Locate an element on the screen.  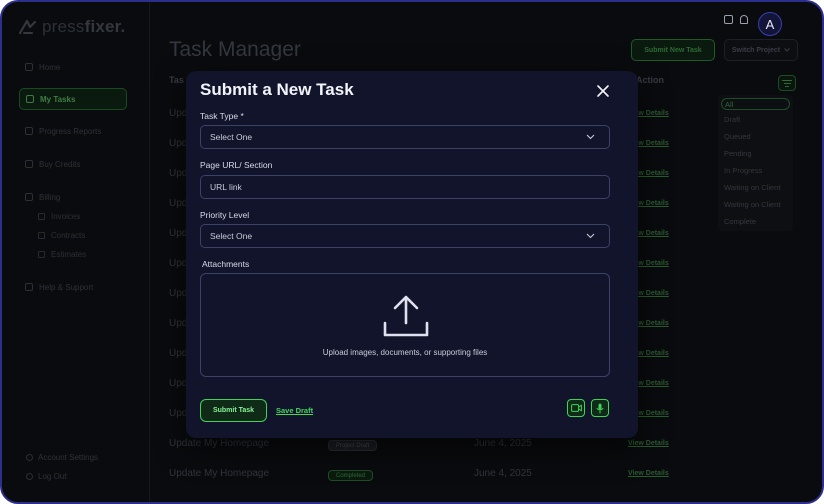
filter-option: Draft is located at coordinates (732, 119).